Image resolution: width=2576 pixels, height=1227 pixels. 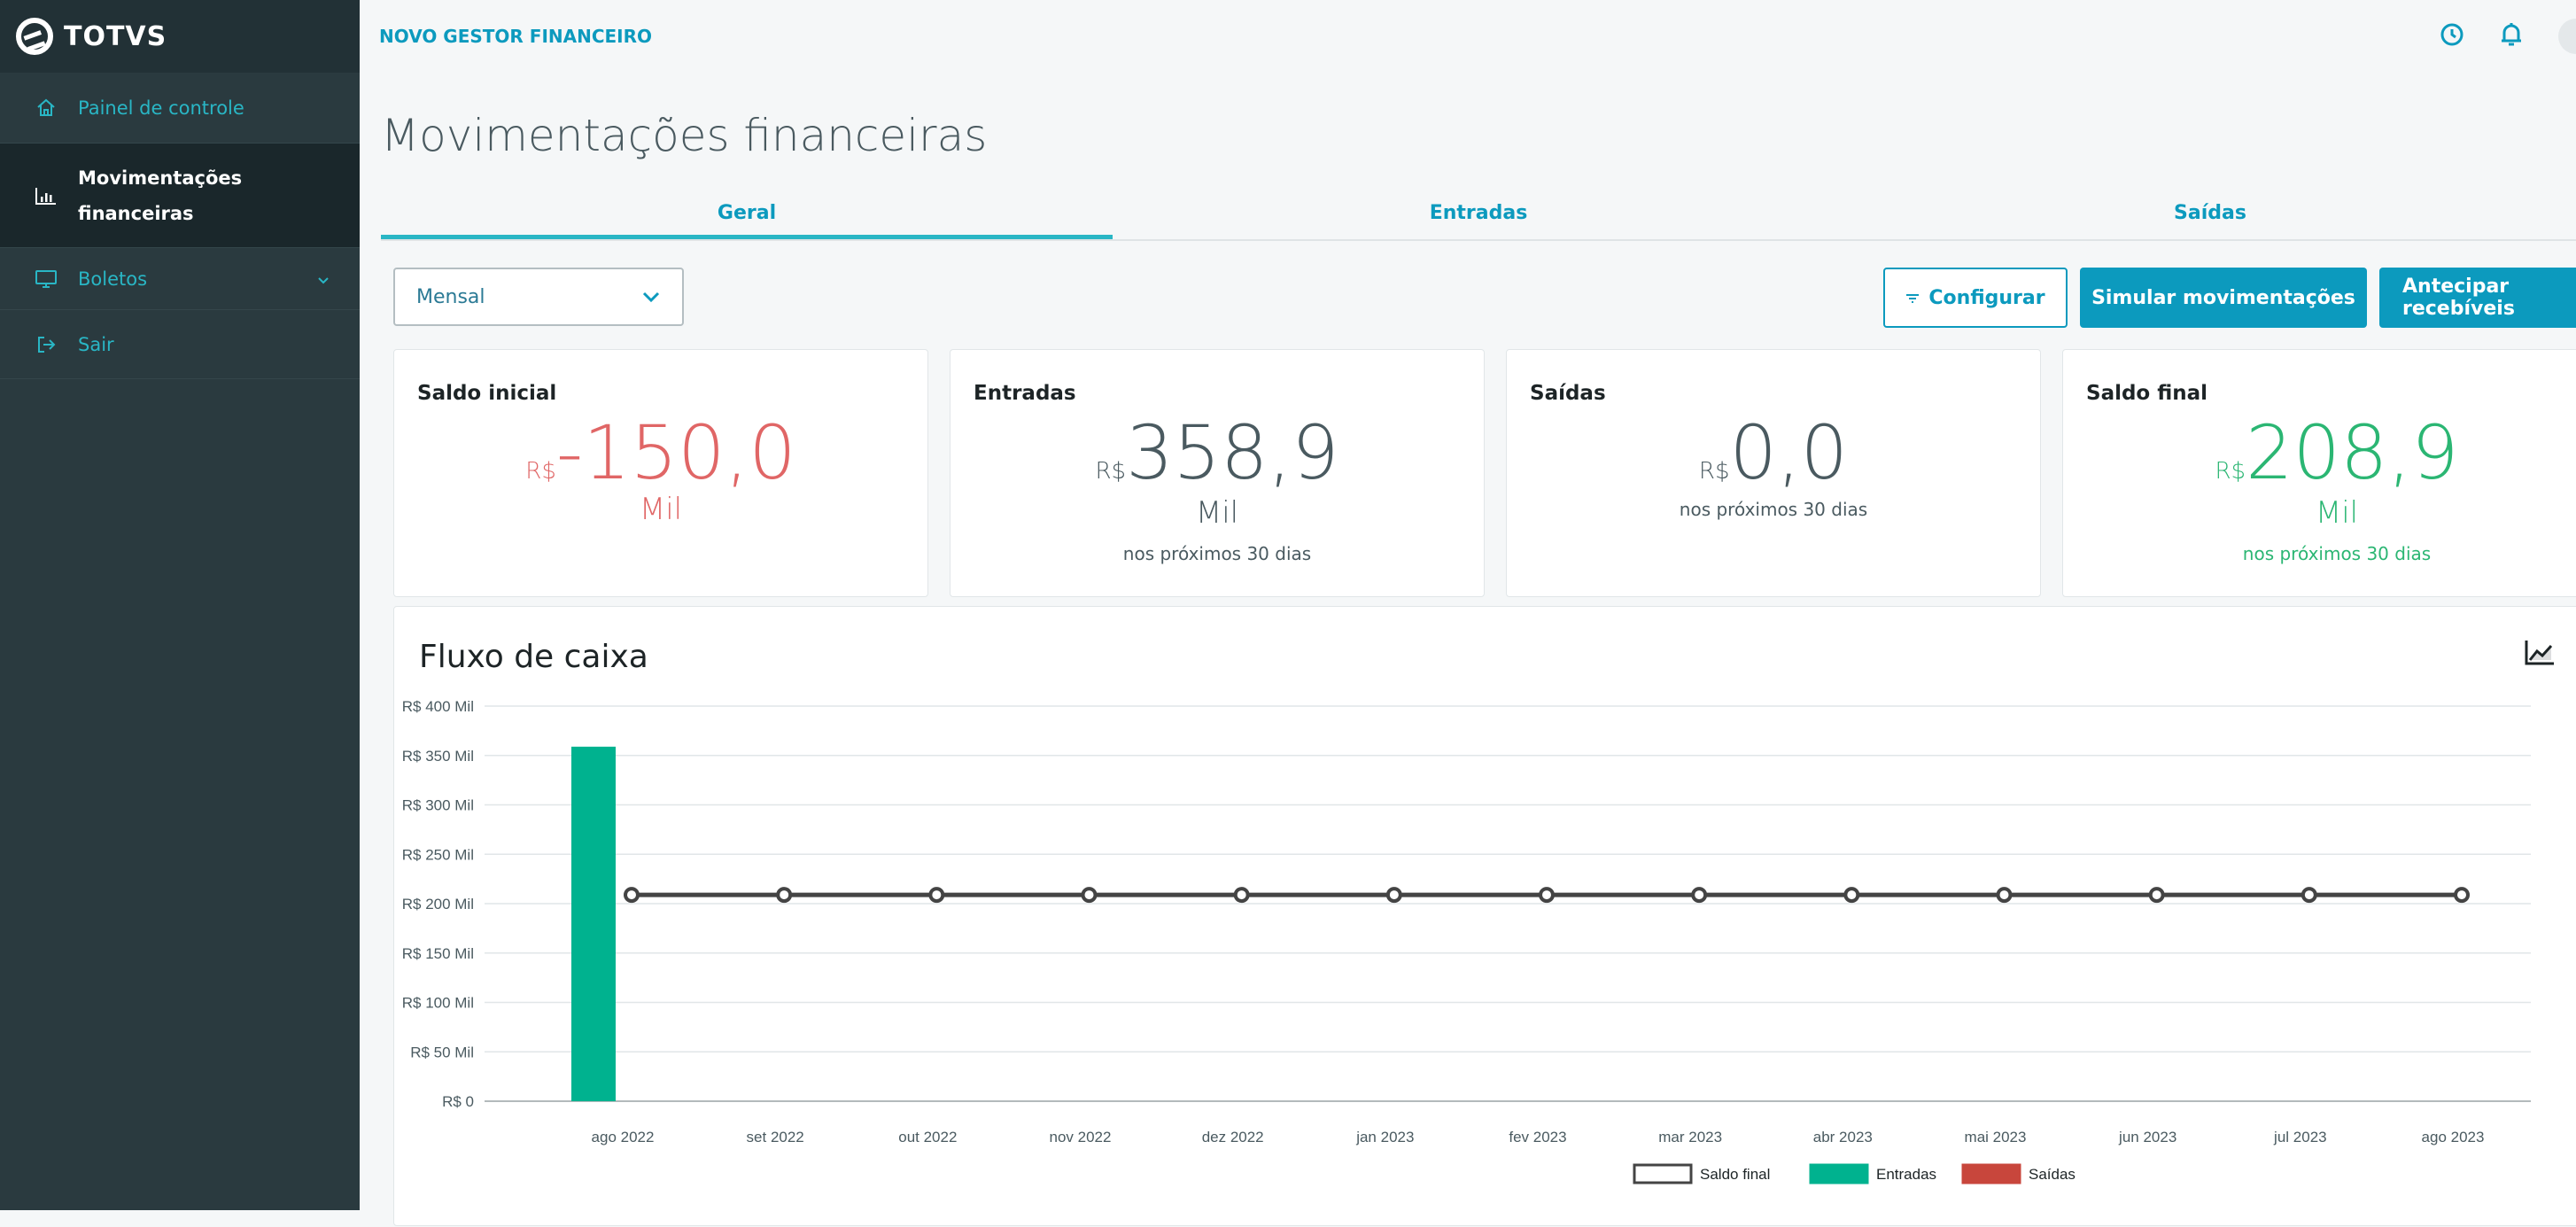 I want to click on x-tick-label: mar 2023, so click(x=1690, y=1137).